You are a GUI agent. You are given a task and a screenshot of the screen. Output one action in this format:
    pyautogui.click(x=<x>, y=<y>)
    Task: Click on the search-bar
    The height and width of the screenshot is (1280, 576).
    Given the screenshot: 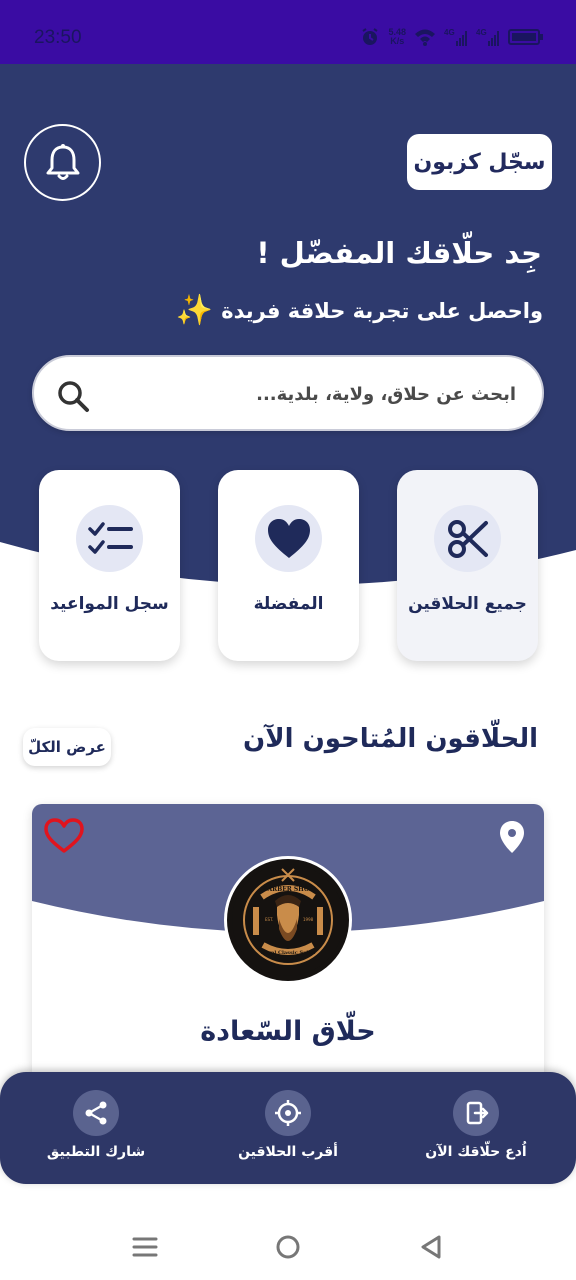 What is the action you would take?
    pyautogui.click(x=288, y=393)
    